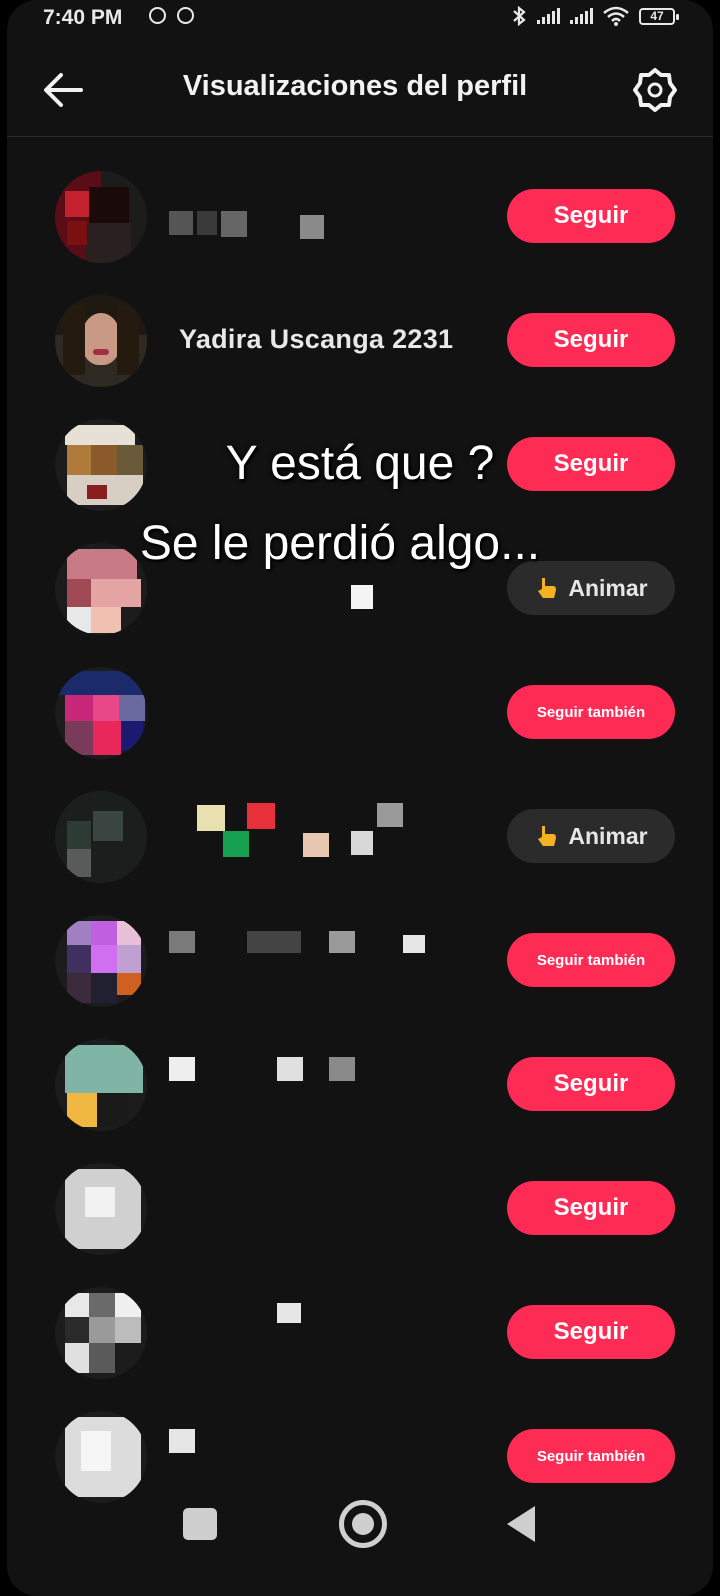 The width and height of the screenshot is (720, 1596). What do you see at coordinates (616, 16) in the screenshot?
I see `wifi-icon` at bounding box center [616, 16].